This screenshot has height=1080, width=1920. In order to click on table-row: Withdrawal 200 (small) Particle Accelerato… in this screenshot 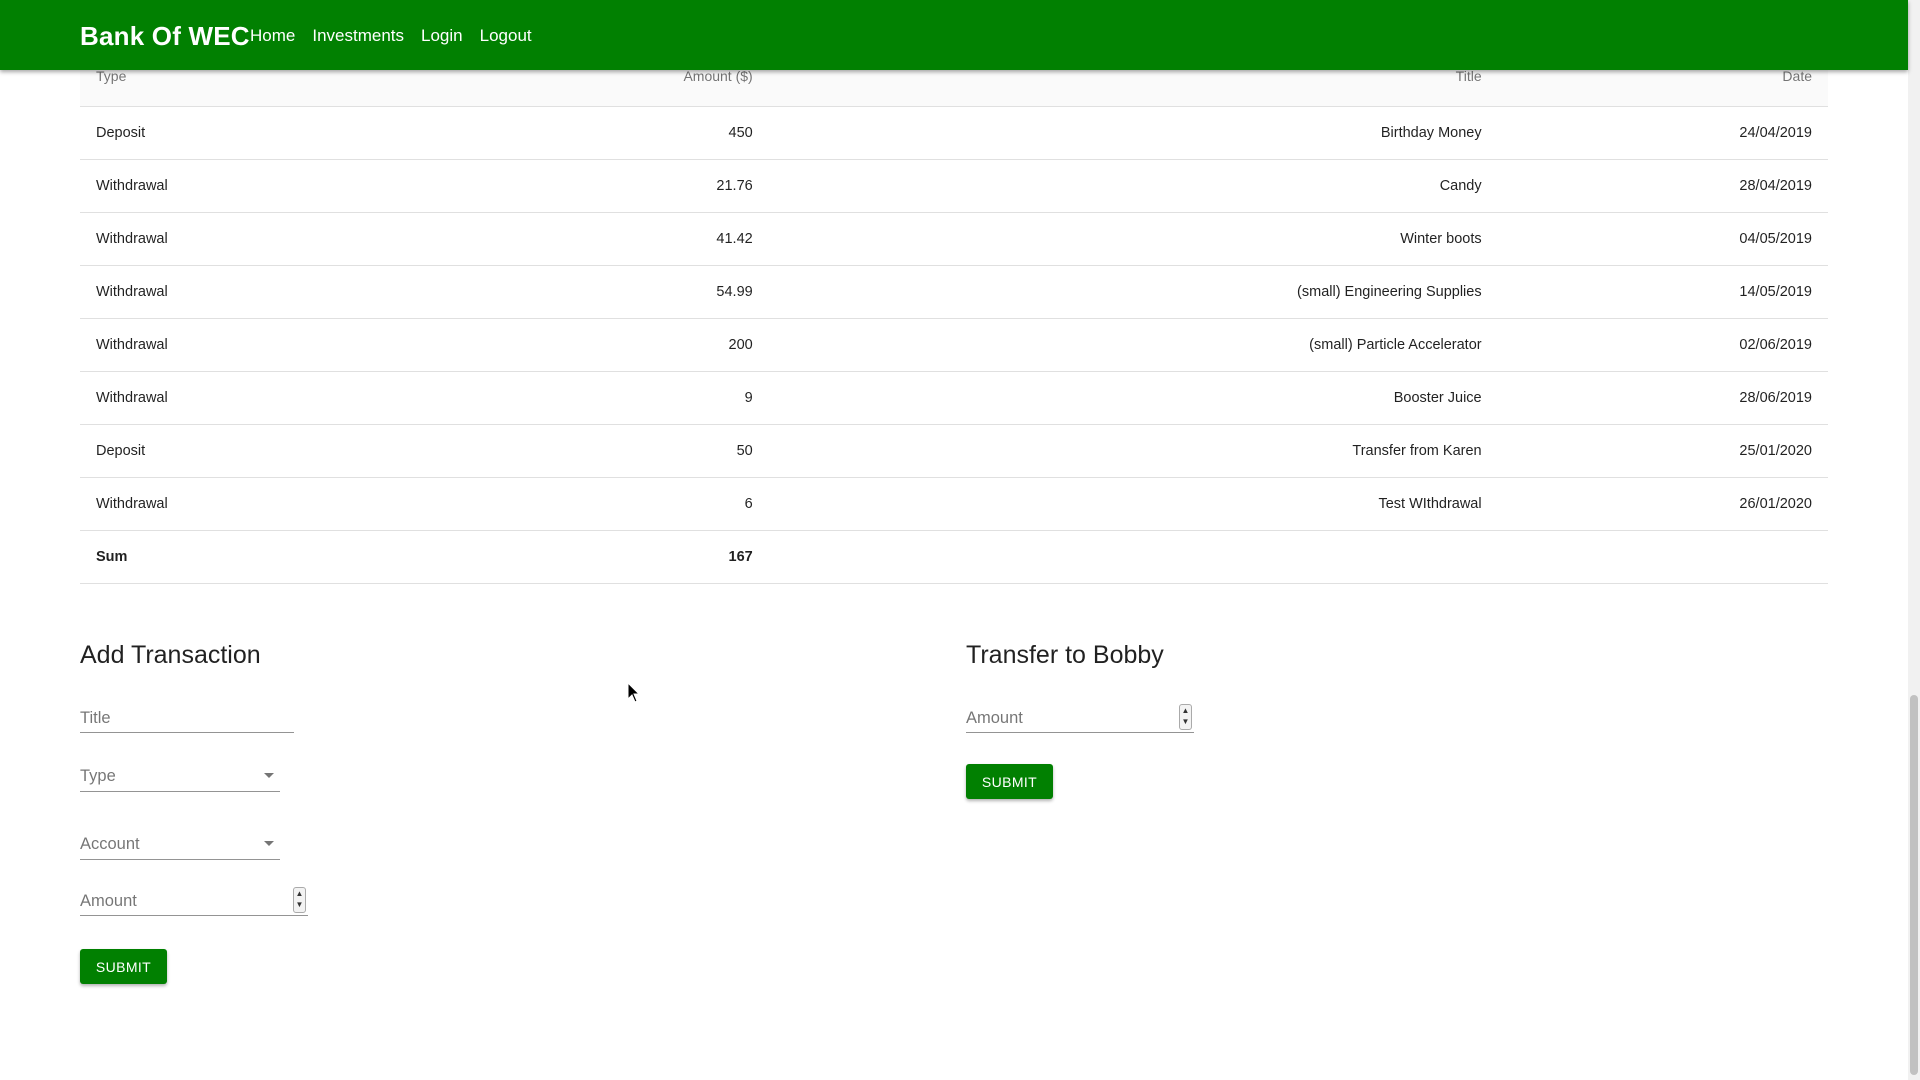, I will do `click(954, 345)`.